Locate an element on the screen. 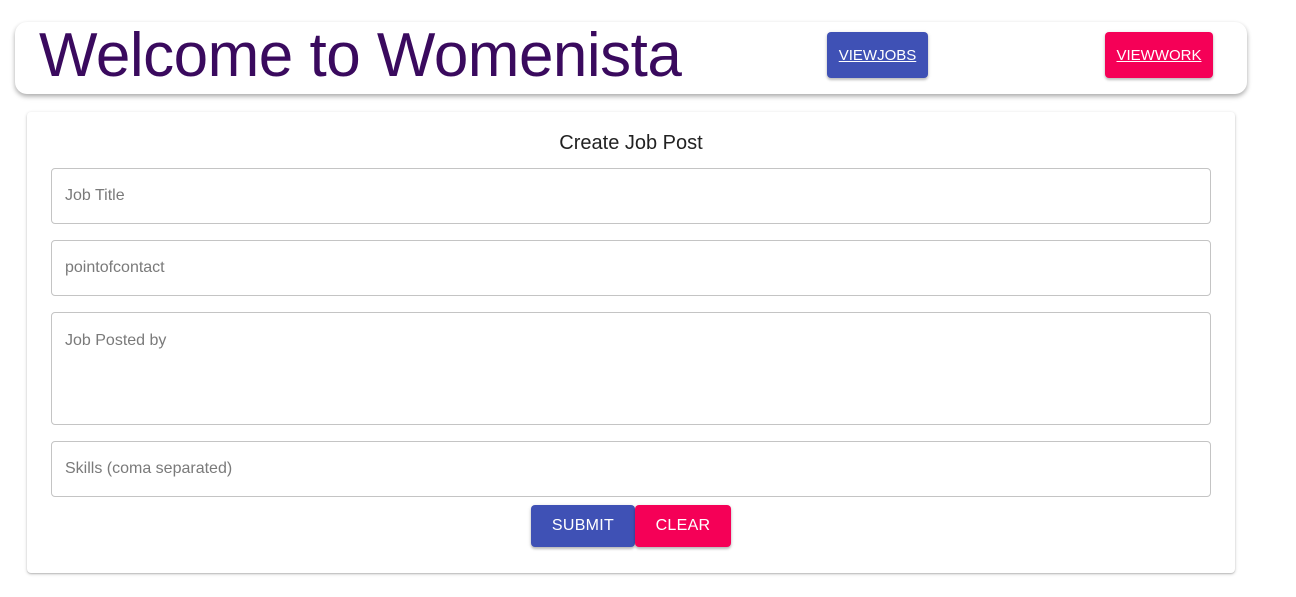 Image resolution: width=1296 pixels, height=597 pixels. view-work-button: VIEWWORK is located at coordinates (1159, 55).